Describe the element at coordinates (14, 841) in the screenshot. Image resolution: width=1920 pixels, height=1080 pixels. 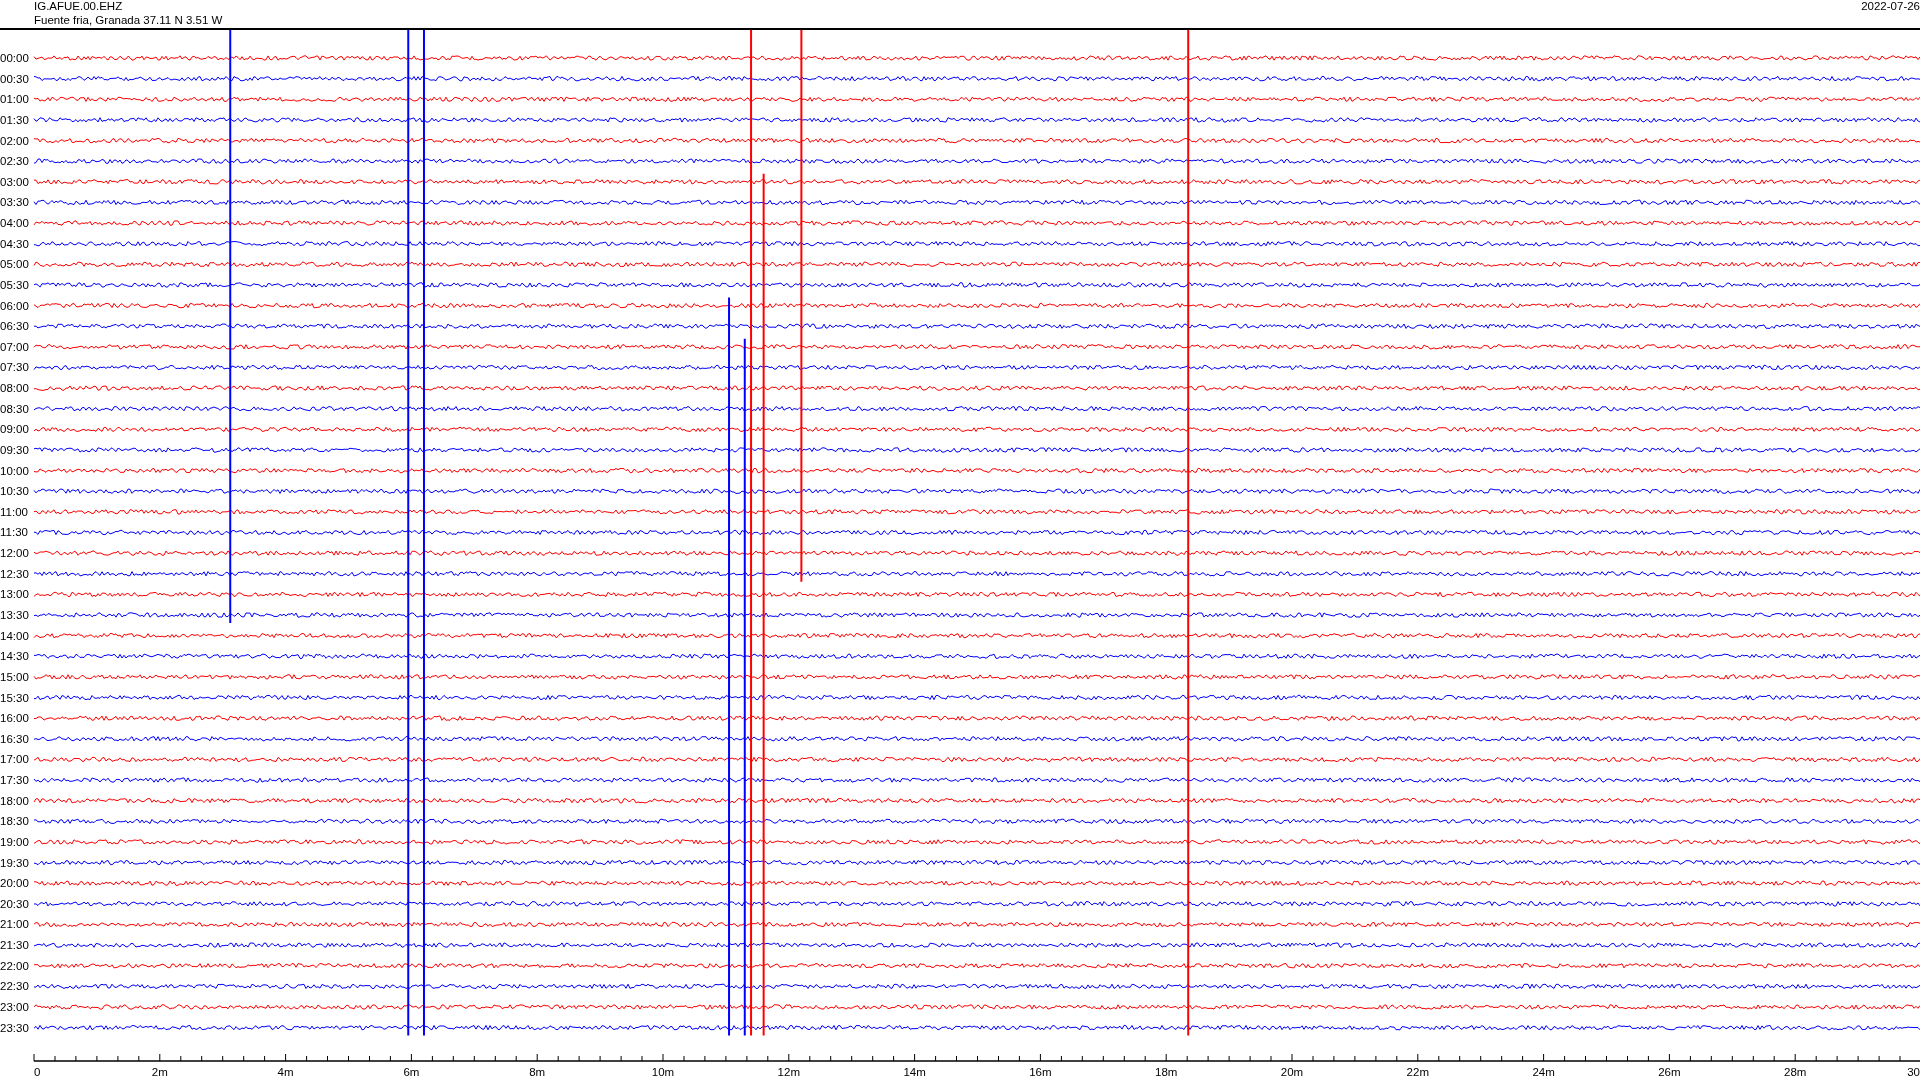
I see `time-label: 19:00` at that location.